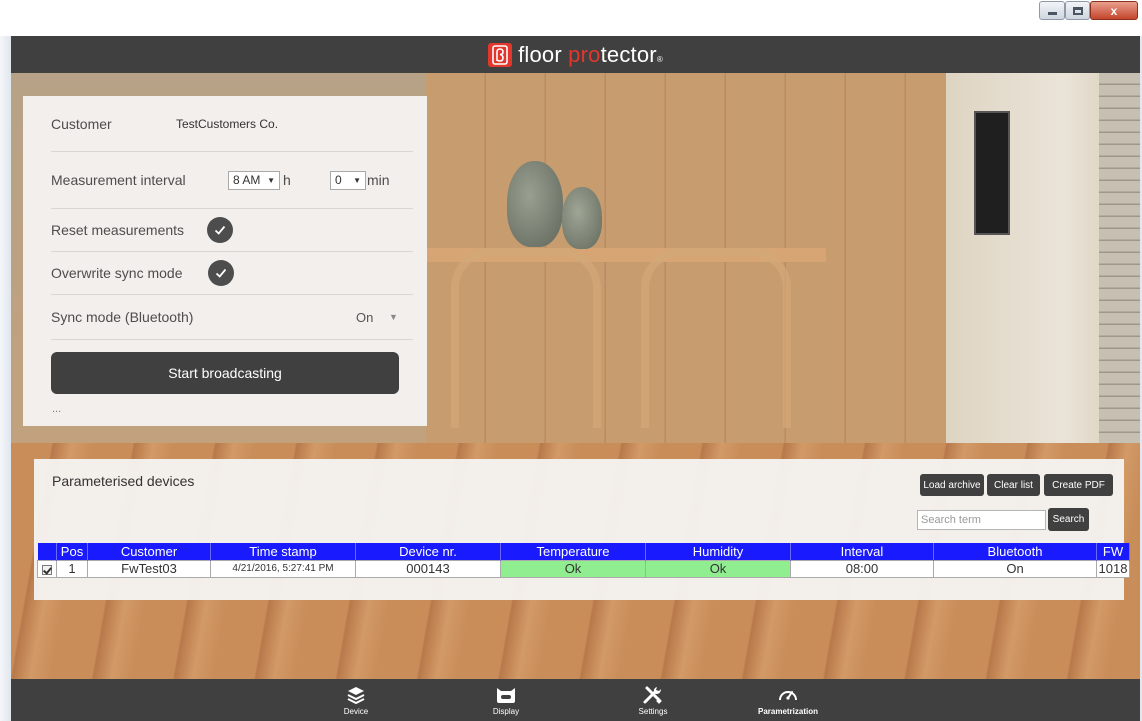 Image resolution: width=1142 pixels, height=721 pixels. I want to click on row-select-checkbox, so click(47, 568).